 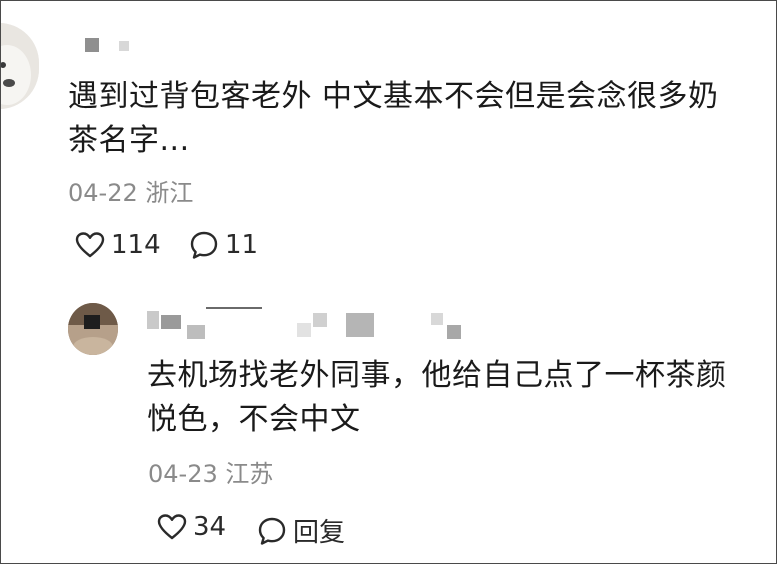 I want to click on reply-button: 11, so click(x=223, y=245).